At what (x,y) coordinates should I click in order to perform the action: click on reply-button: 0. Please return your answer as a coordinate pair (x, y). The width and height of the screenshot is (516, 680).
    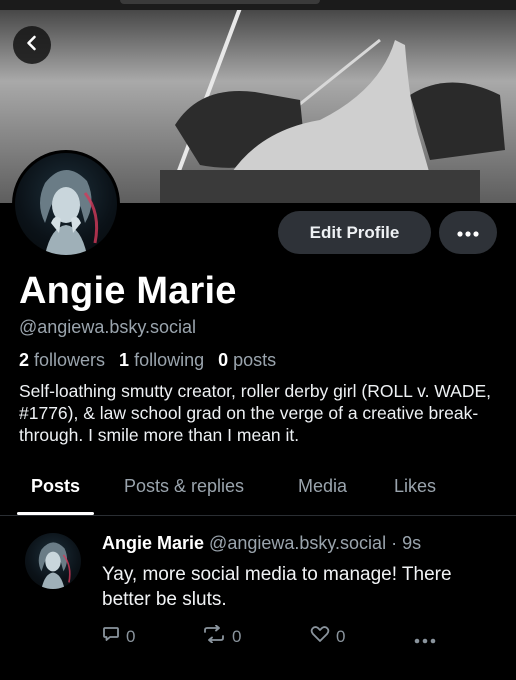
    Looking at the image, I should click on (118, 636).